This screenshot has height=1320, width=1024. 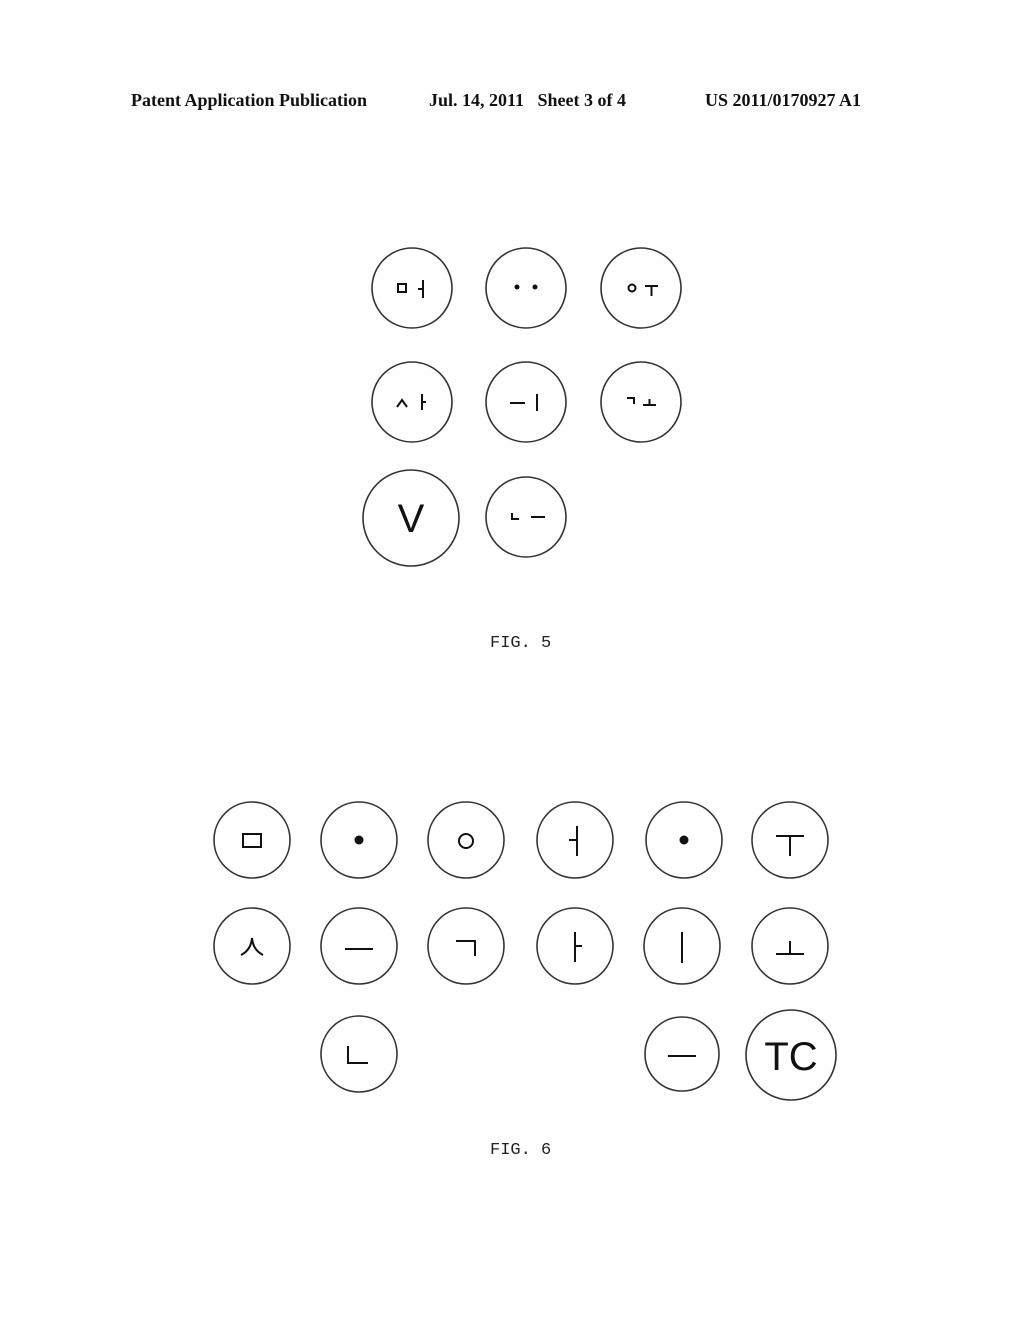 I want to click on key-fig6-r1c2, so click(x=359, y=840).